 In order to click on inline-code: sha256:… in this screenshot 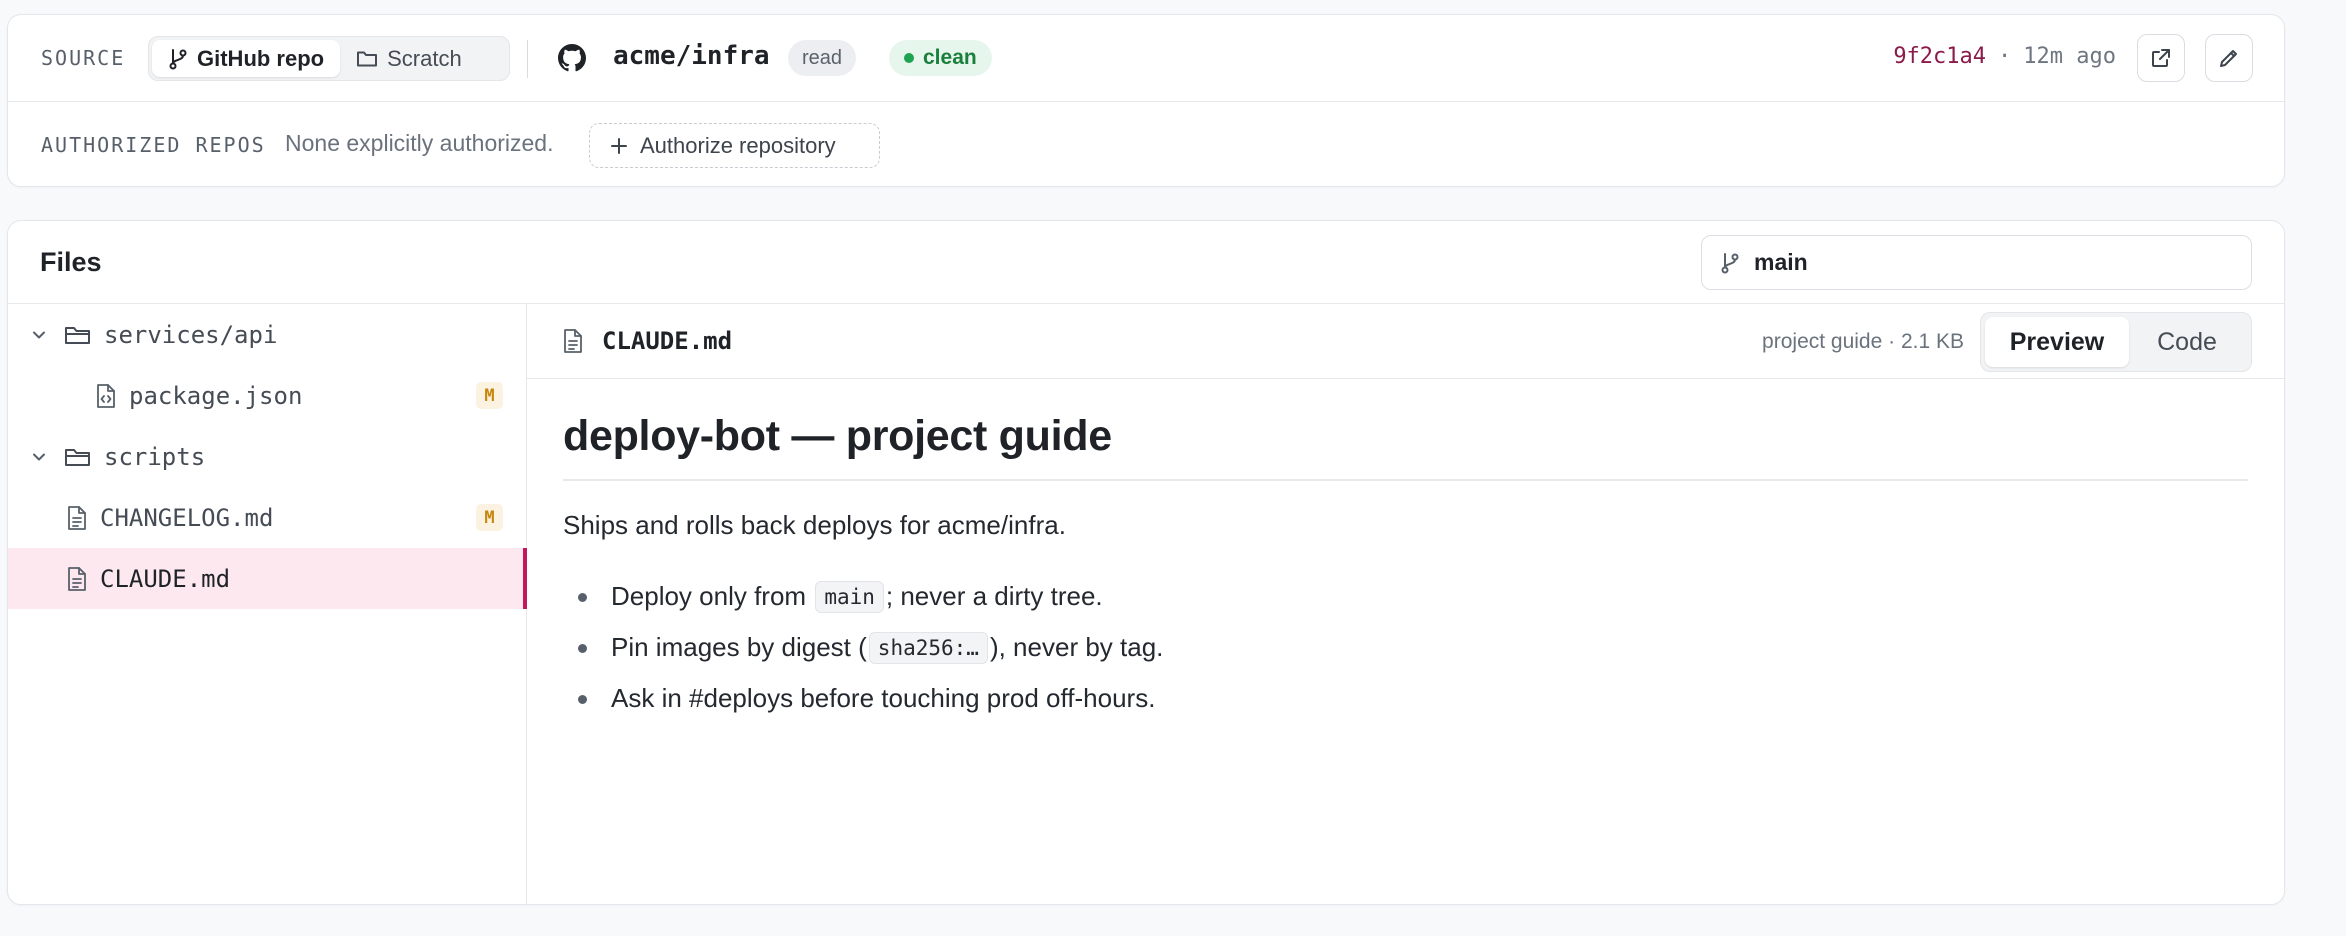, I will do `click(928, 647)`.